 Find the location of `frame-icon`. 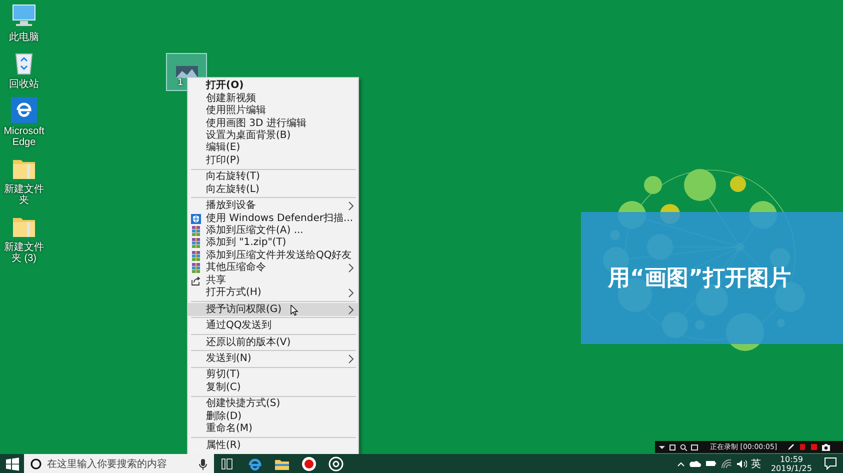

frame-icon is located at coordinates (694, 447).